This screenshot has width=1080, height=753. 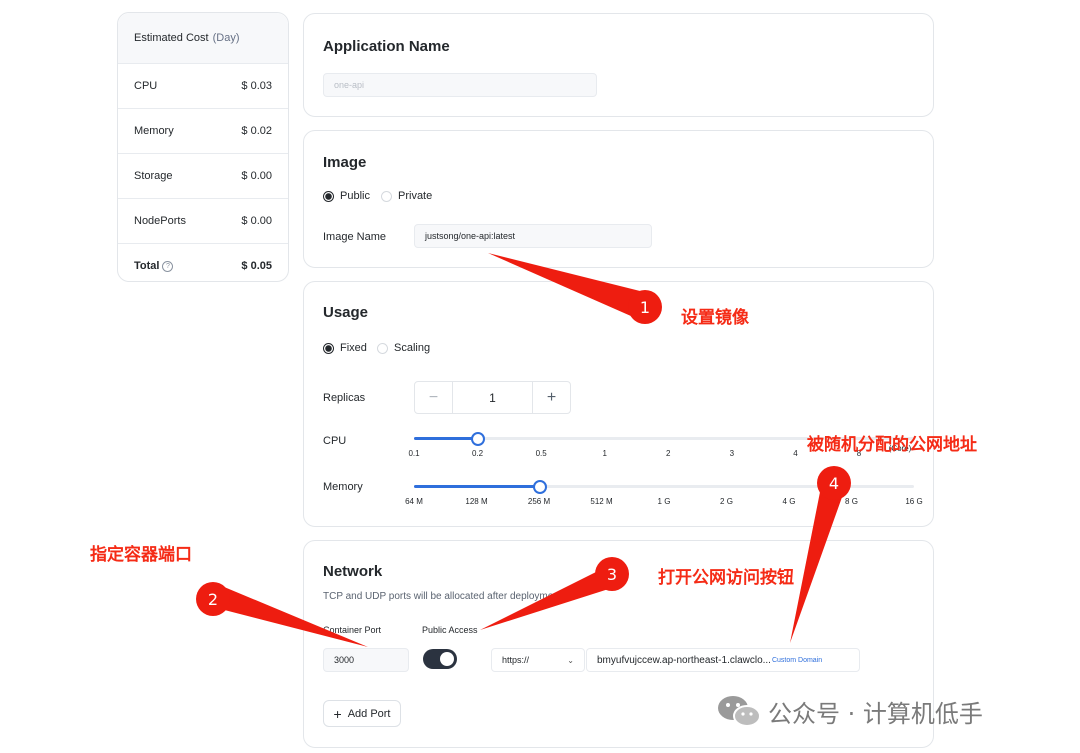 I want to click on cost-label: Memory, so click(x=154, y=131).